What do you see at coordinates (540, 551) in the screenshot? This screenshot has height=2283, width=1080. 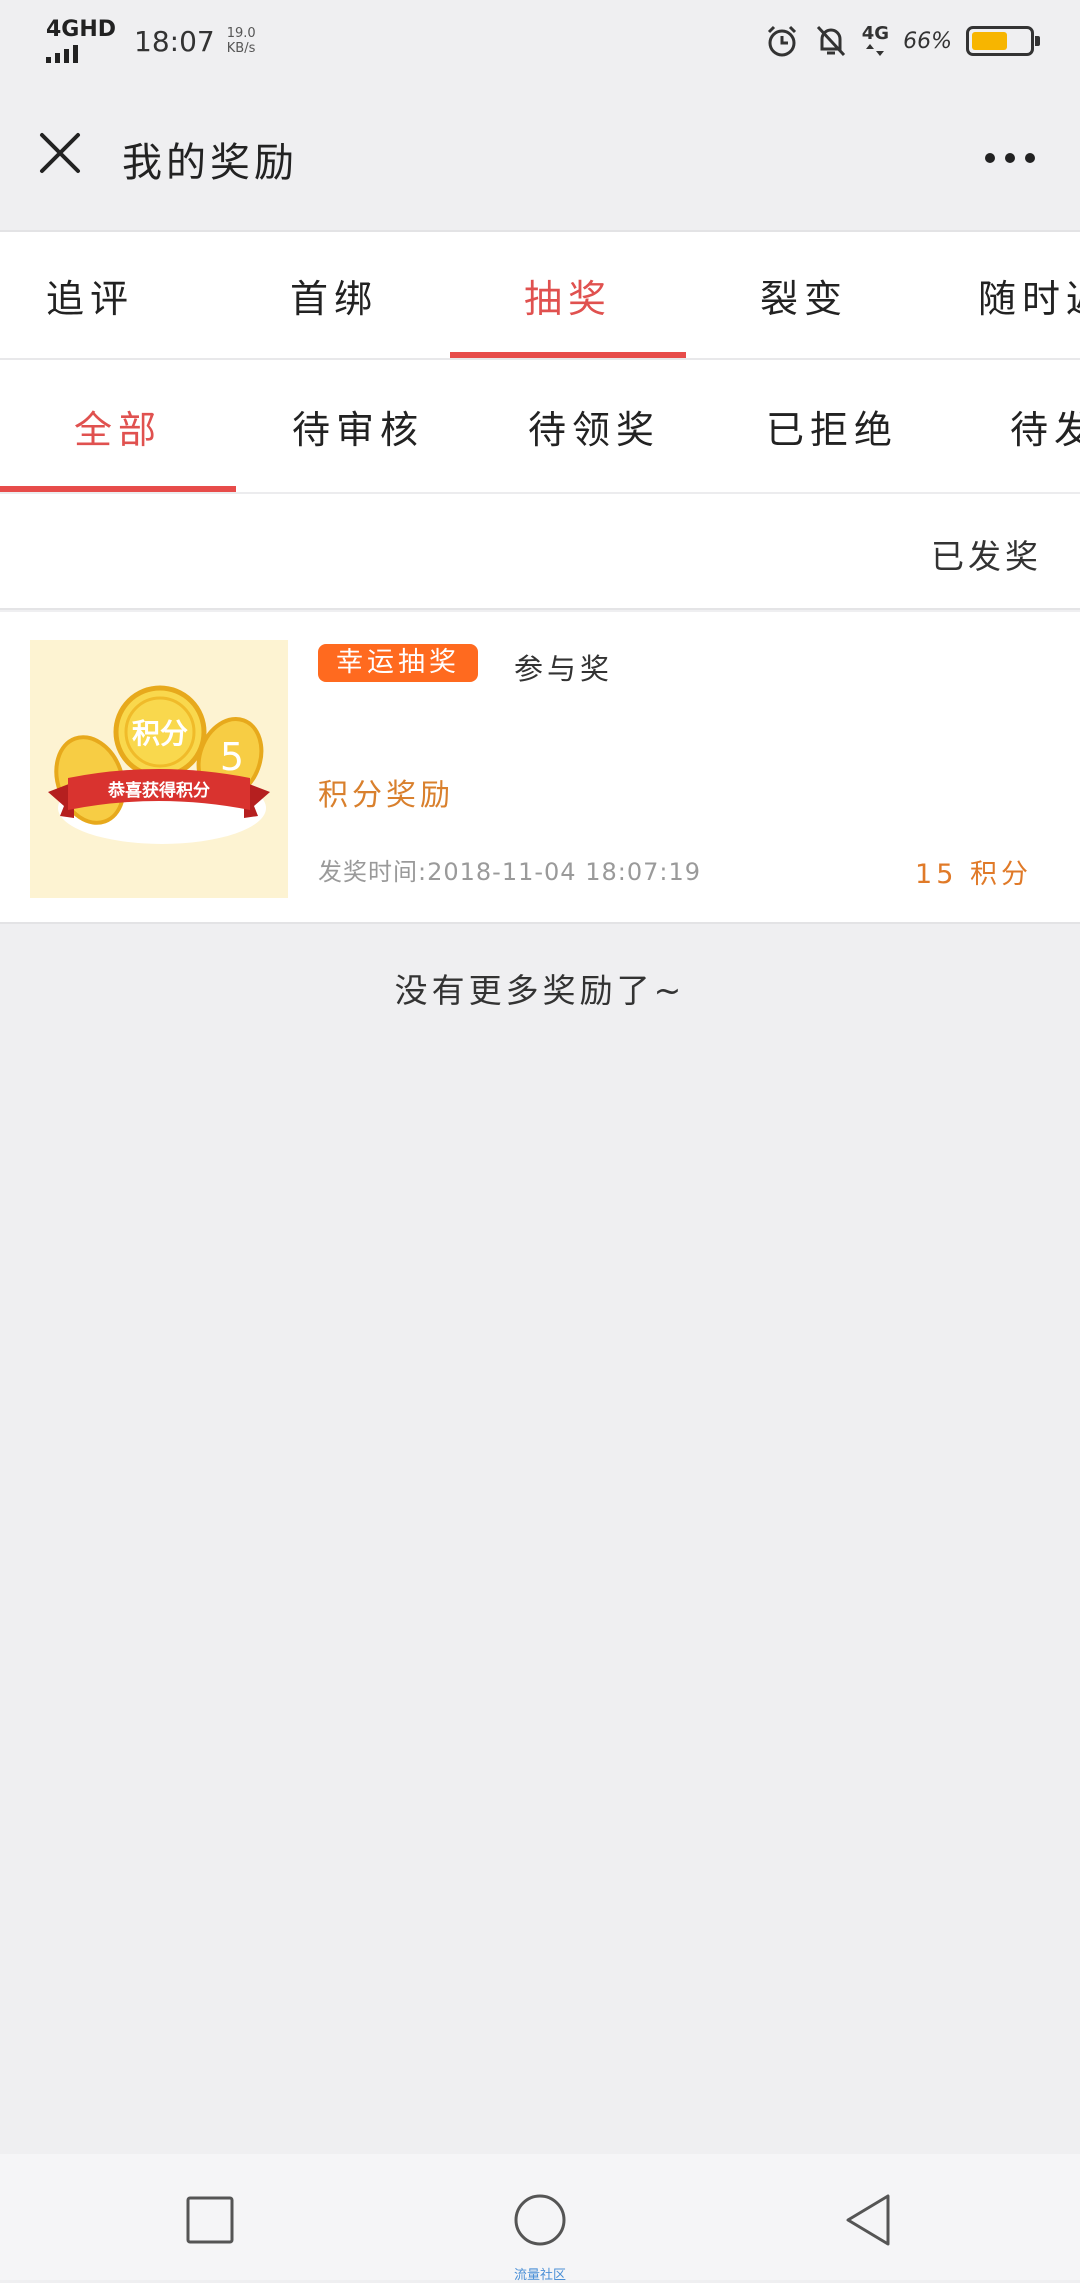 I see `filter-bar: 已发奖` at bounding box center [540, 551].